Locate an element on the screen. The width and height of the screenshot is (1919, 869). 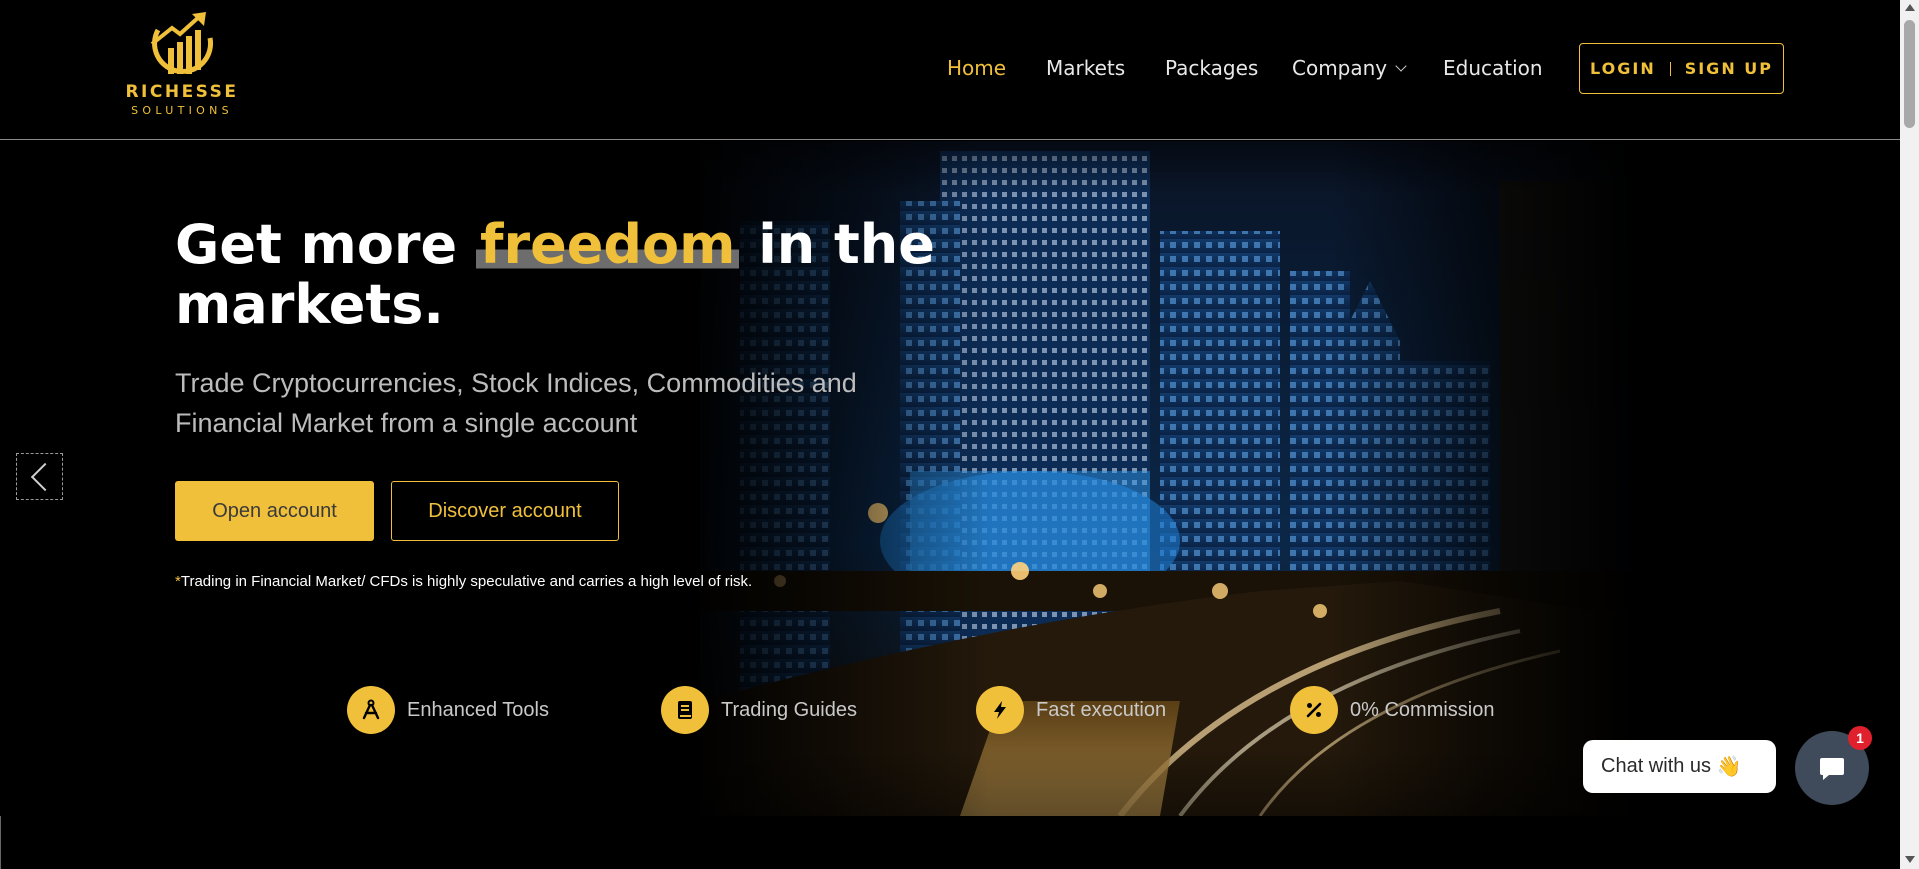
feature-enhanced-tools: Enhanced Tools is located at coordinates (448, 710).